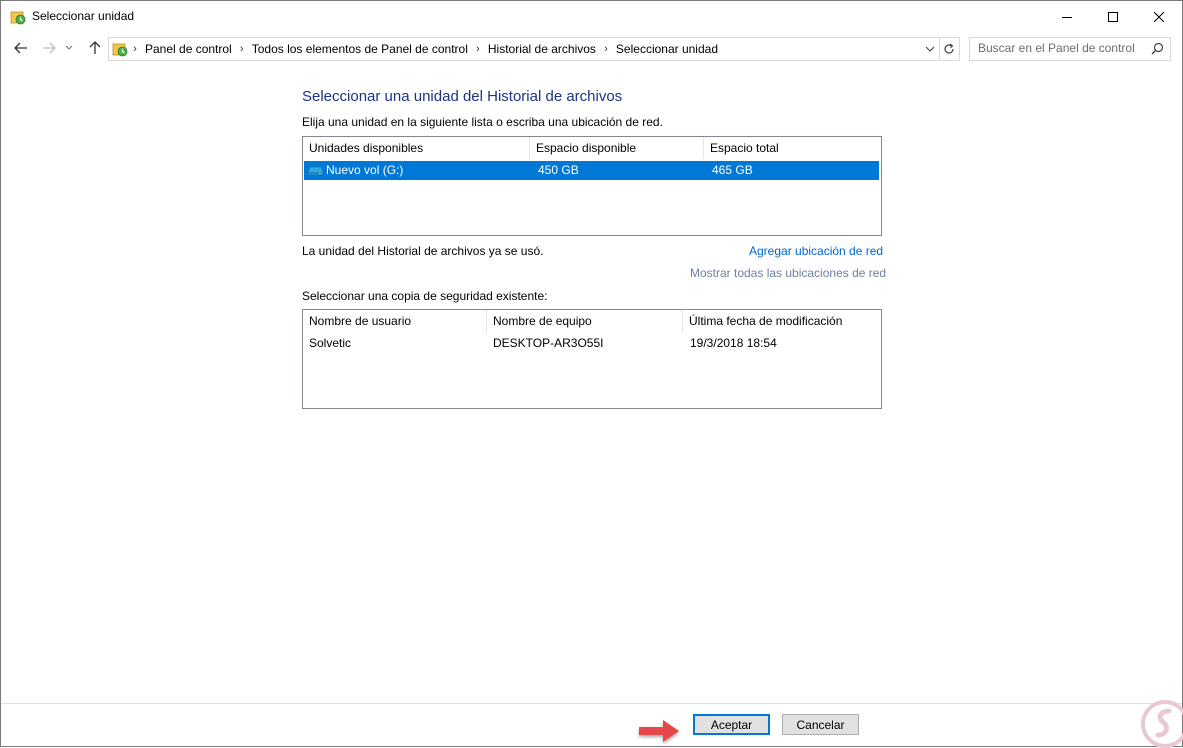 The width and height of the screenshot is (1183, 748). What do you see at coordinates (731, 724) in the screenshot?
I see `ok-button: Aceptar` at bounding box center [731, 724].